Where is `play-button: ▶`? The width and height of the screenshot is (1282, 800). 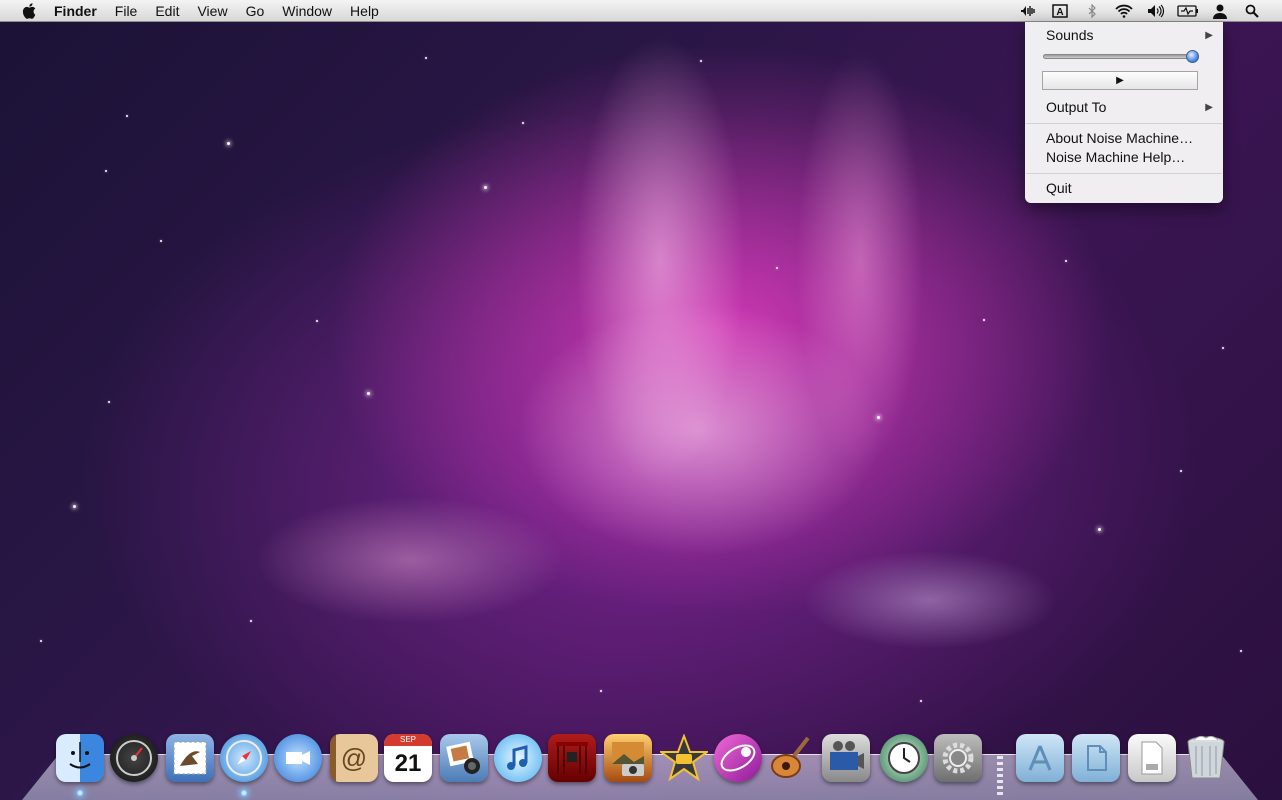 play-button: ▶ is located at coordinates (1120, 80).